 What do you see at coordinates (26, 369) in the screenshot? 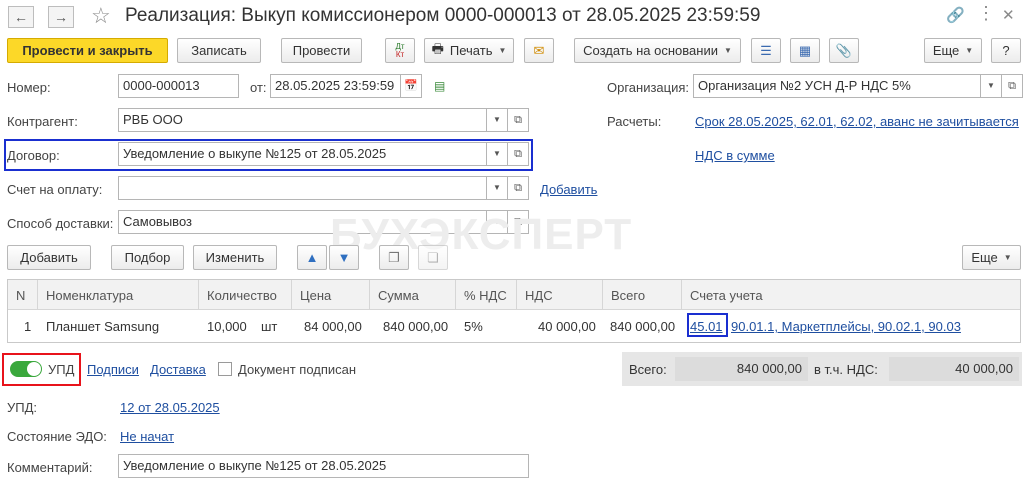
I see `upd-toggle` at bounding box center [26, 369].